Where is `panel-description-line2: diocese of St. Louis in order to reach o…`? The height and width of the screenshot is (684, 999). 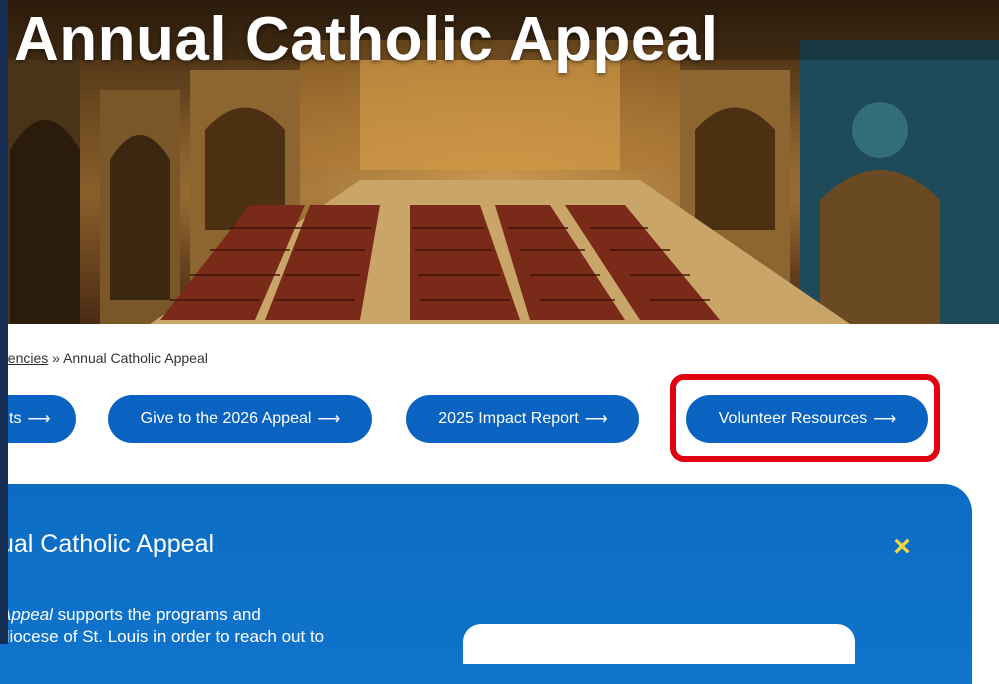
panel-description-line2: diocese of St. Louis in order to reach o… is located at coordinates (162, 636).